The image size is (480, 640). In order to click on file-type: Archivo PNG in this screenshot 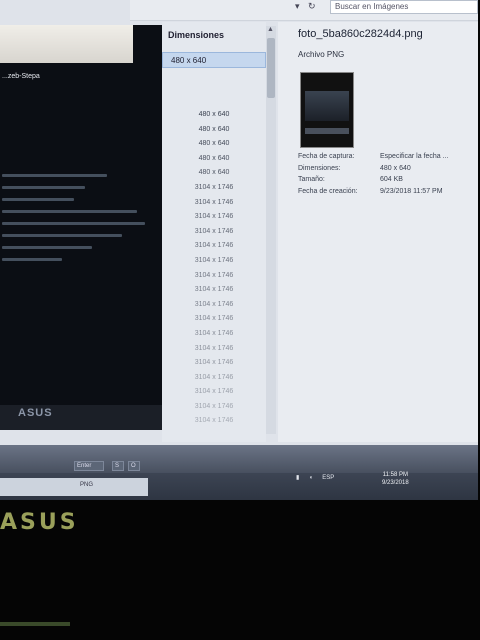, I will do `click(321, 54)`.